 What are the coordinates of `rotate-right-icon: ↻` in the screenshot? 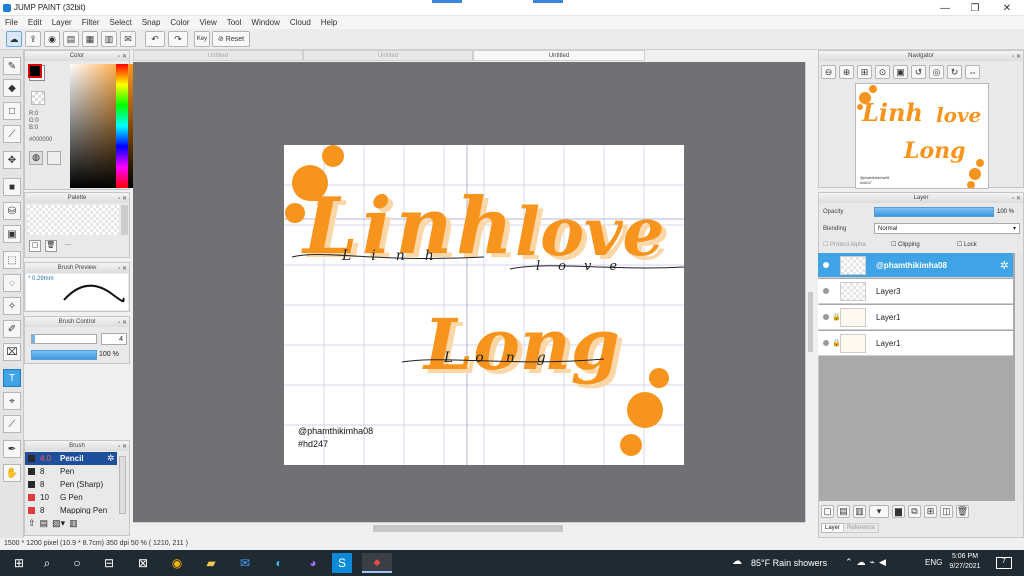 It's located at (954, 72).